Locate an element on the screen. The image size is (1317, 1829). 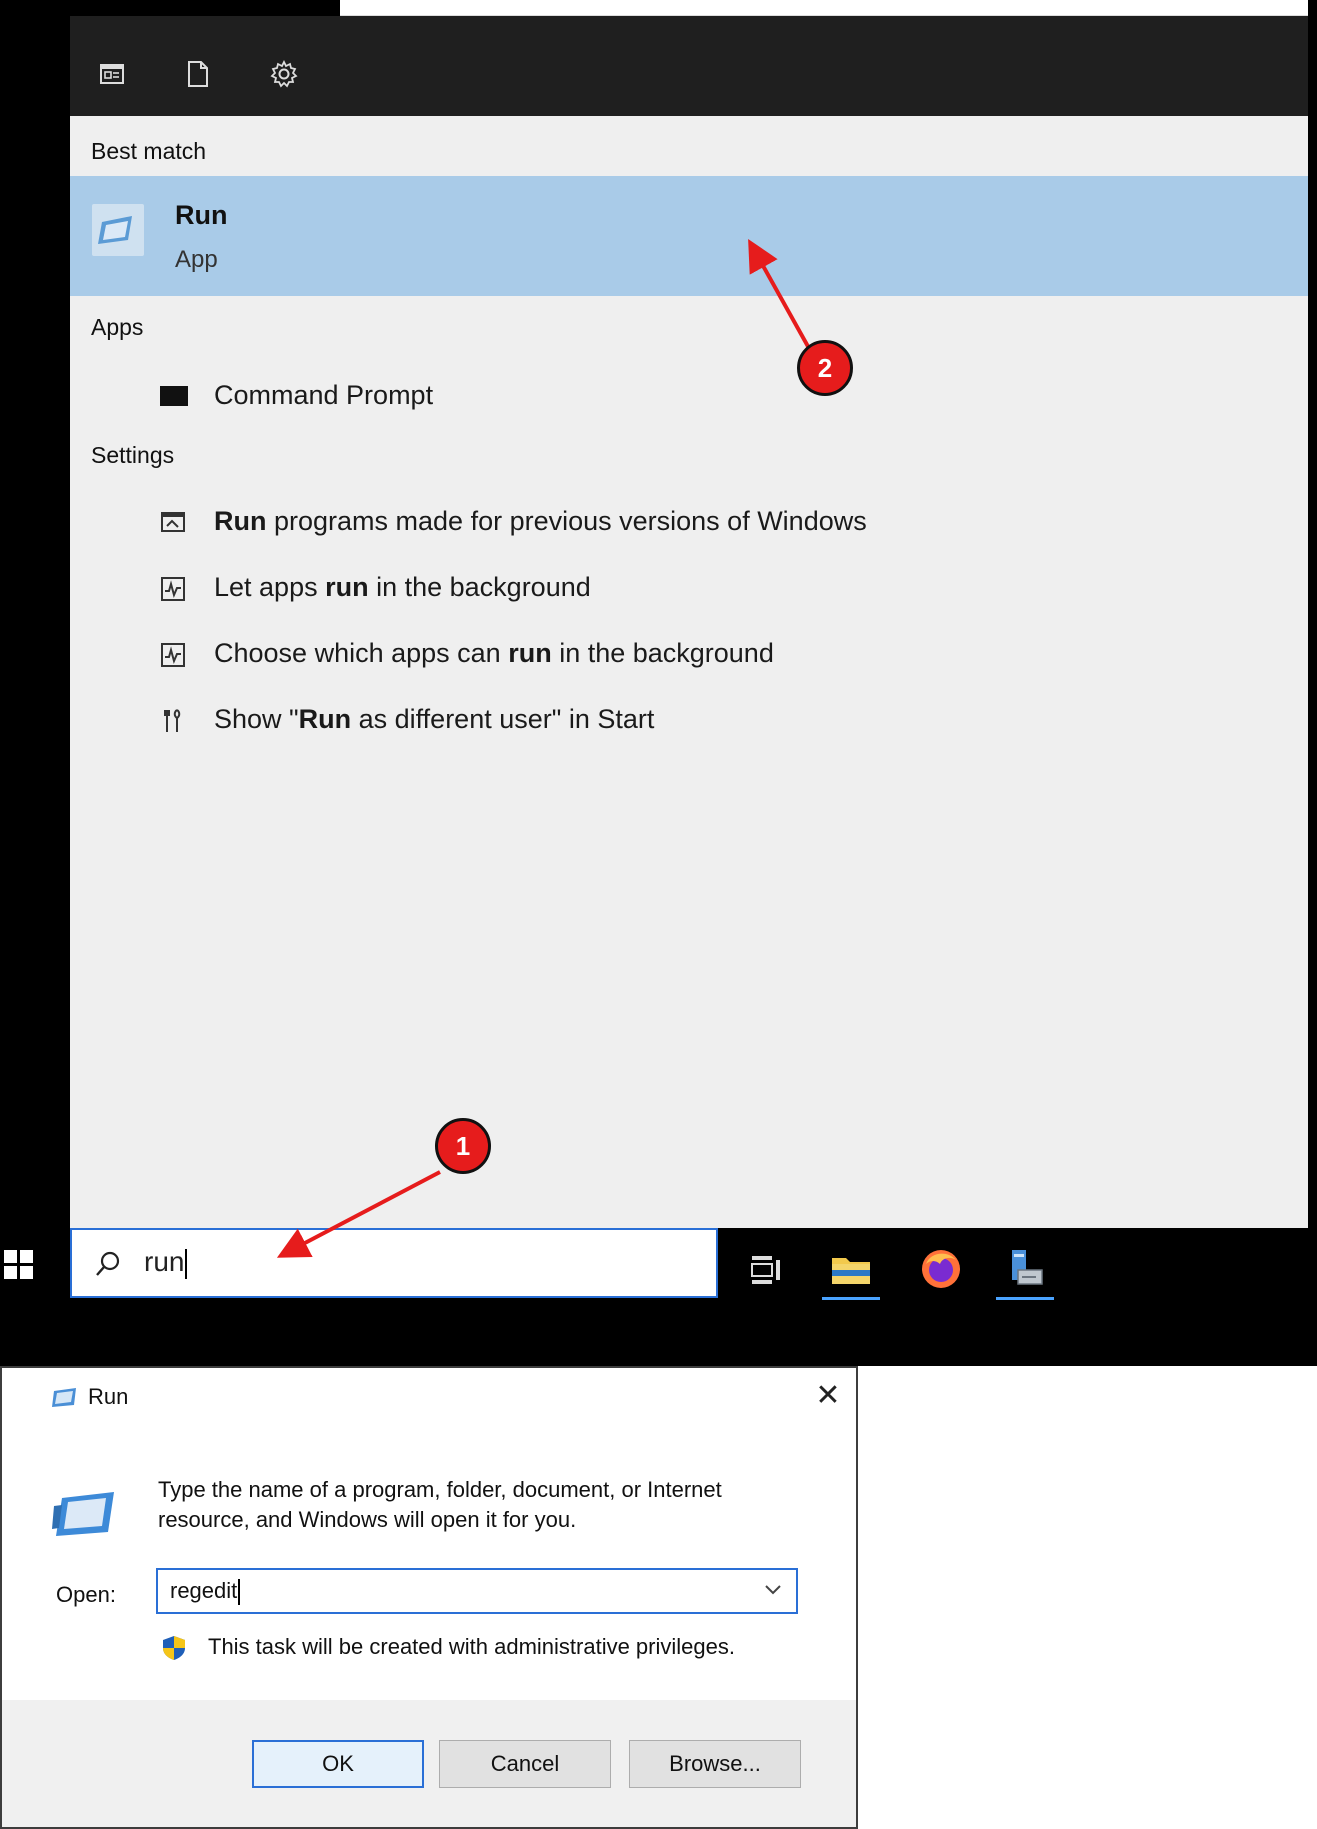
settings-heading: Settings is located at coordinates (133, 455).